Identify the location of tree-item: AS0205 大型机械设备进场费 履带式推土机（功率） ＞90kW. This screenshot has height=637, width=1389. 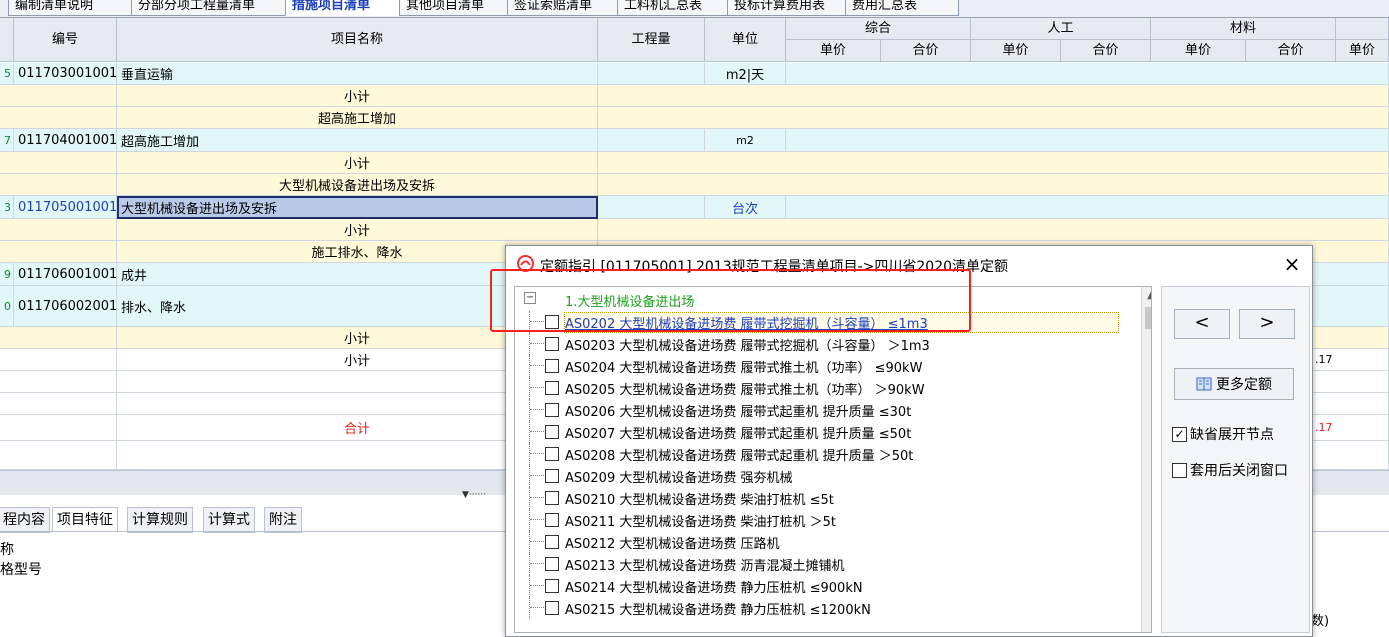
(828, 388).